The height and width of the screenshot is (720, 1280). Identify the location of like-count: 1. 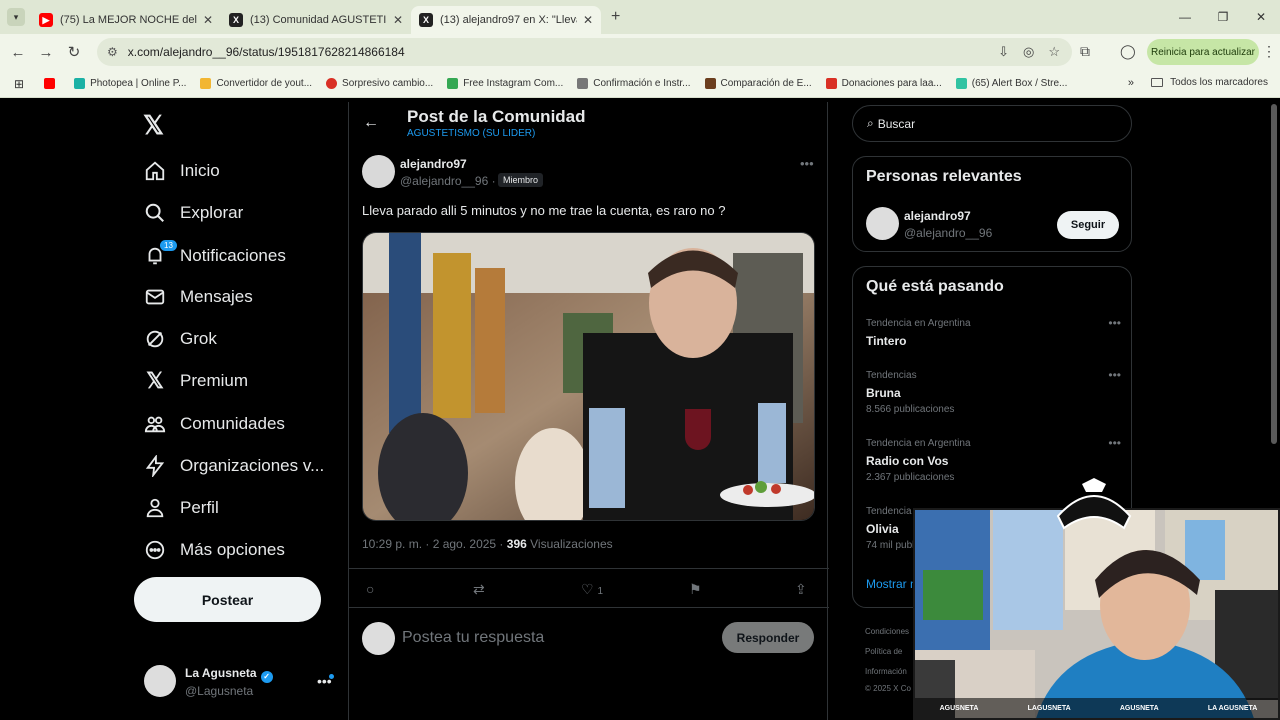
(600, 591).